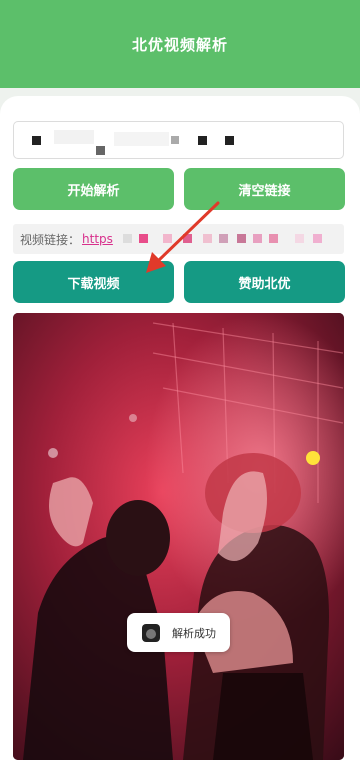 The width and height of the screenshot is (360, 760). What do you see at coordinates (50, 239) in the screenshot?
I see `video-link-label: 视频链接：` at bounding box center [50, 239].